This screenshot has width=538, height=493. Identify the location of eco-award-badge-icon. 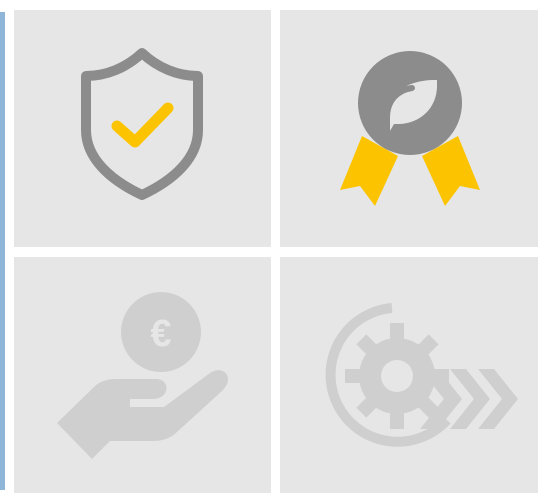
(410, 128).